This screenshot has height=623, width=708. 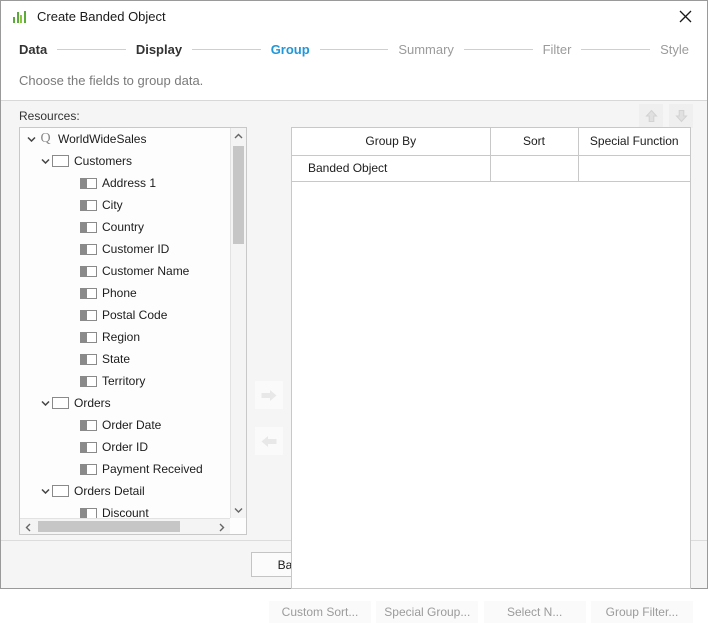 What do you see at coordinates (238, 136) in the screenshot?
I see `scroll-up-icon` at bounding box center [238, 136].